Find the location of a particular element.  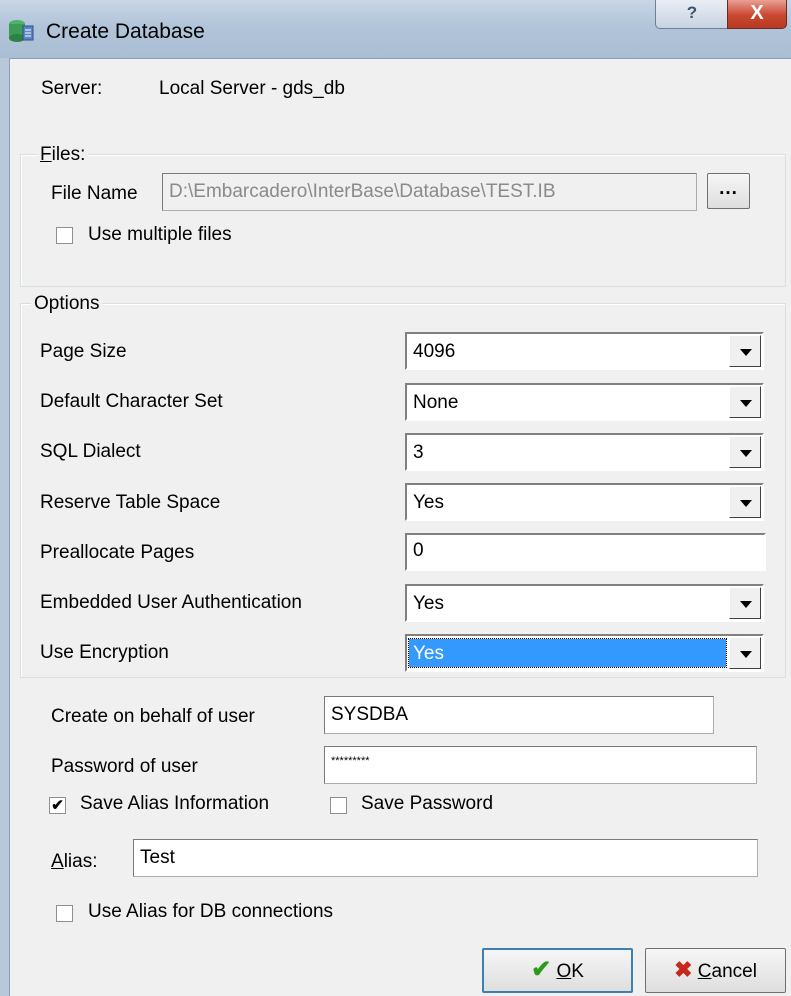

sql-dialect-label: SQL Dialect is located at coordinates (90, 451).